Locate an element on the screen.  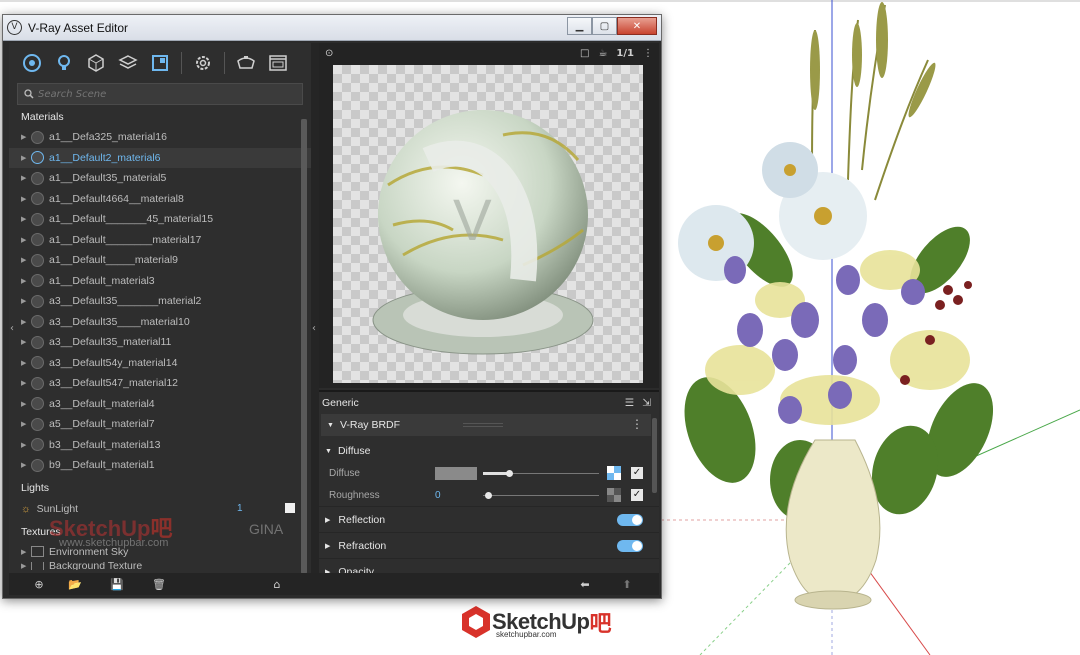
minimize-button: ▁ is located at coordinates (579, 26).